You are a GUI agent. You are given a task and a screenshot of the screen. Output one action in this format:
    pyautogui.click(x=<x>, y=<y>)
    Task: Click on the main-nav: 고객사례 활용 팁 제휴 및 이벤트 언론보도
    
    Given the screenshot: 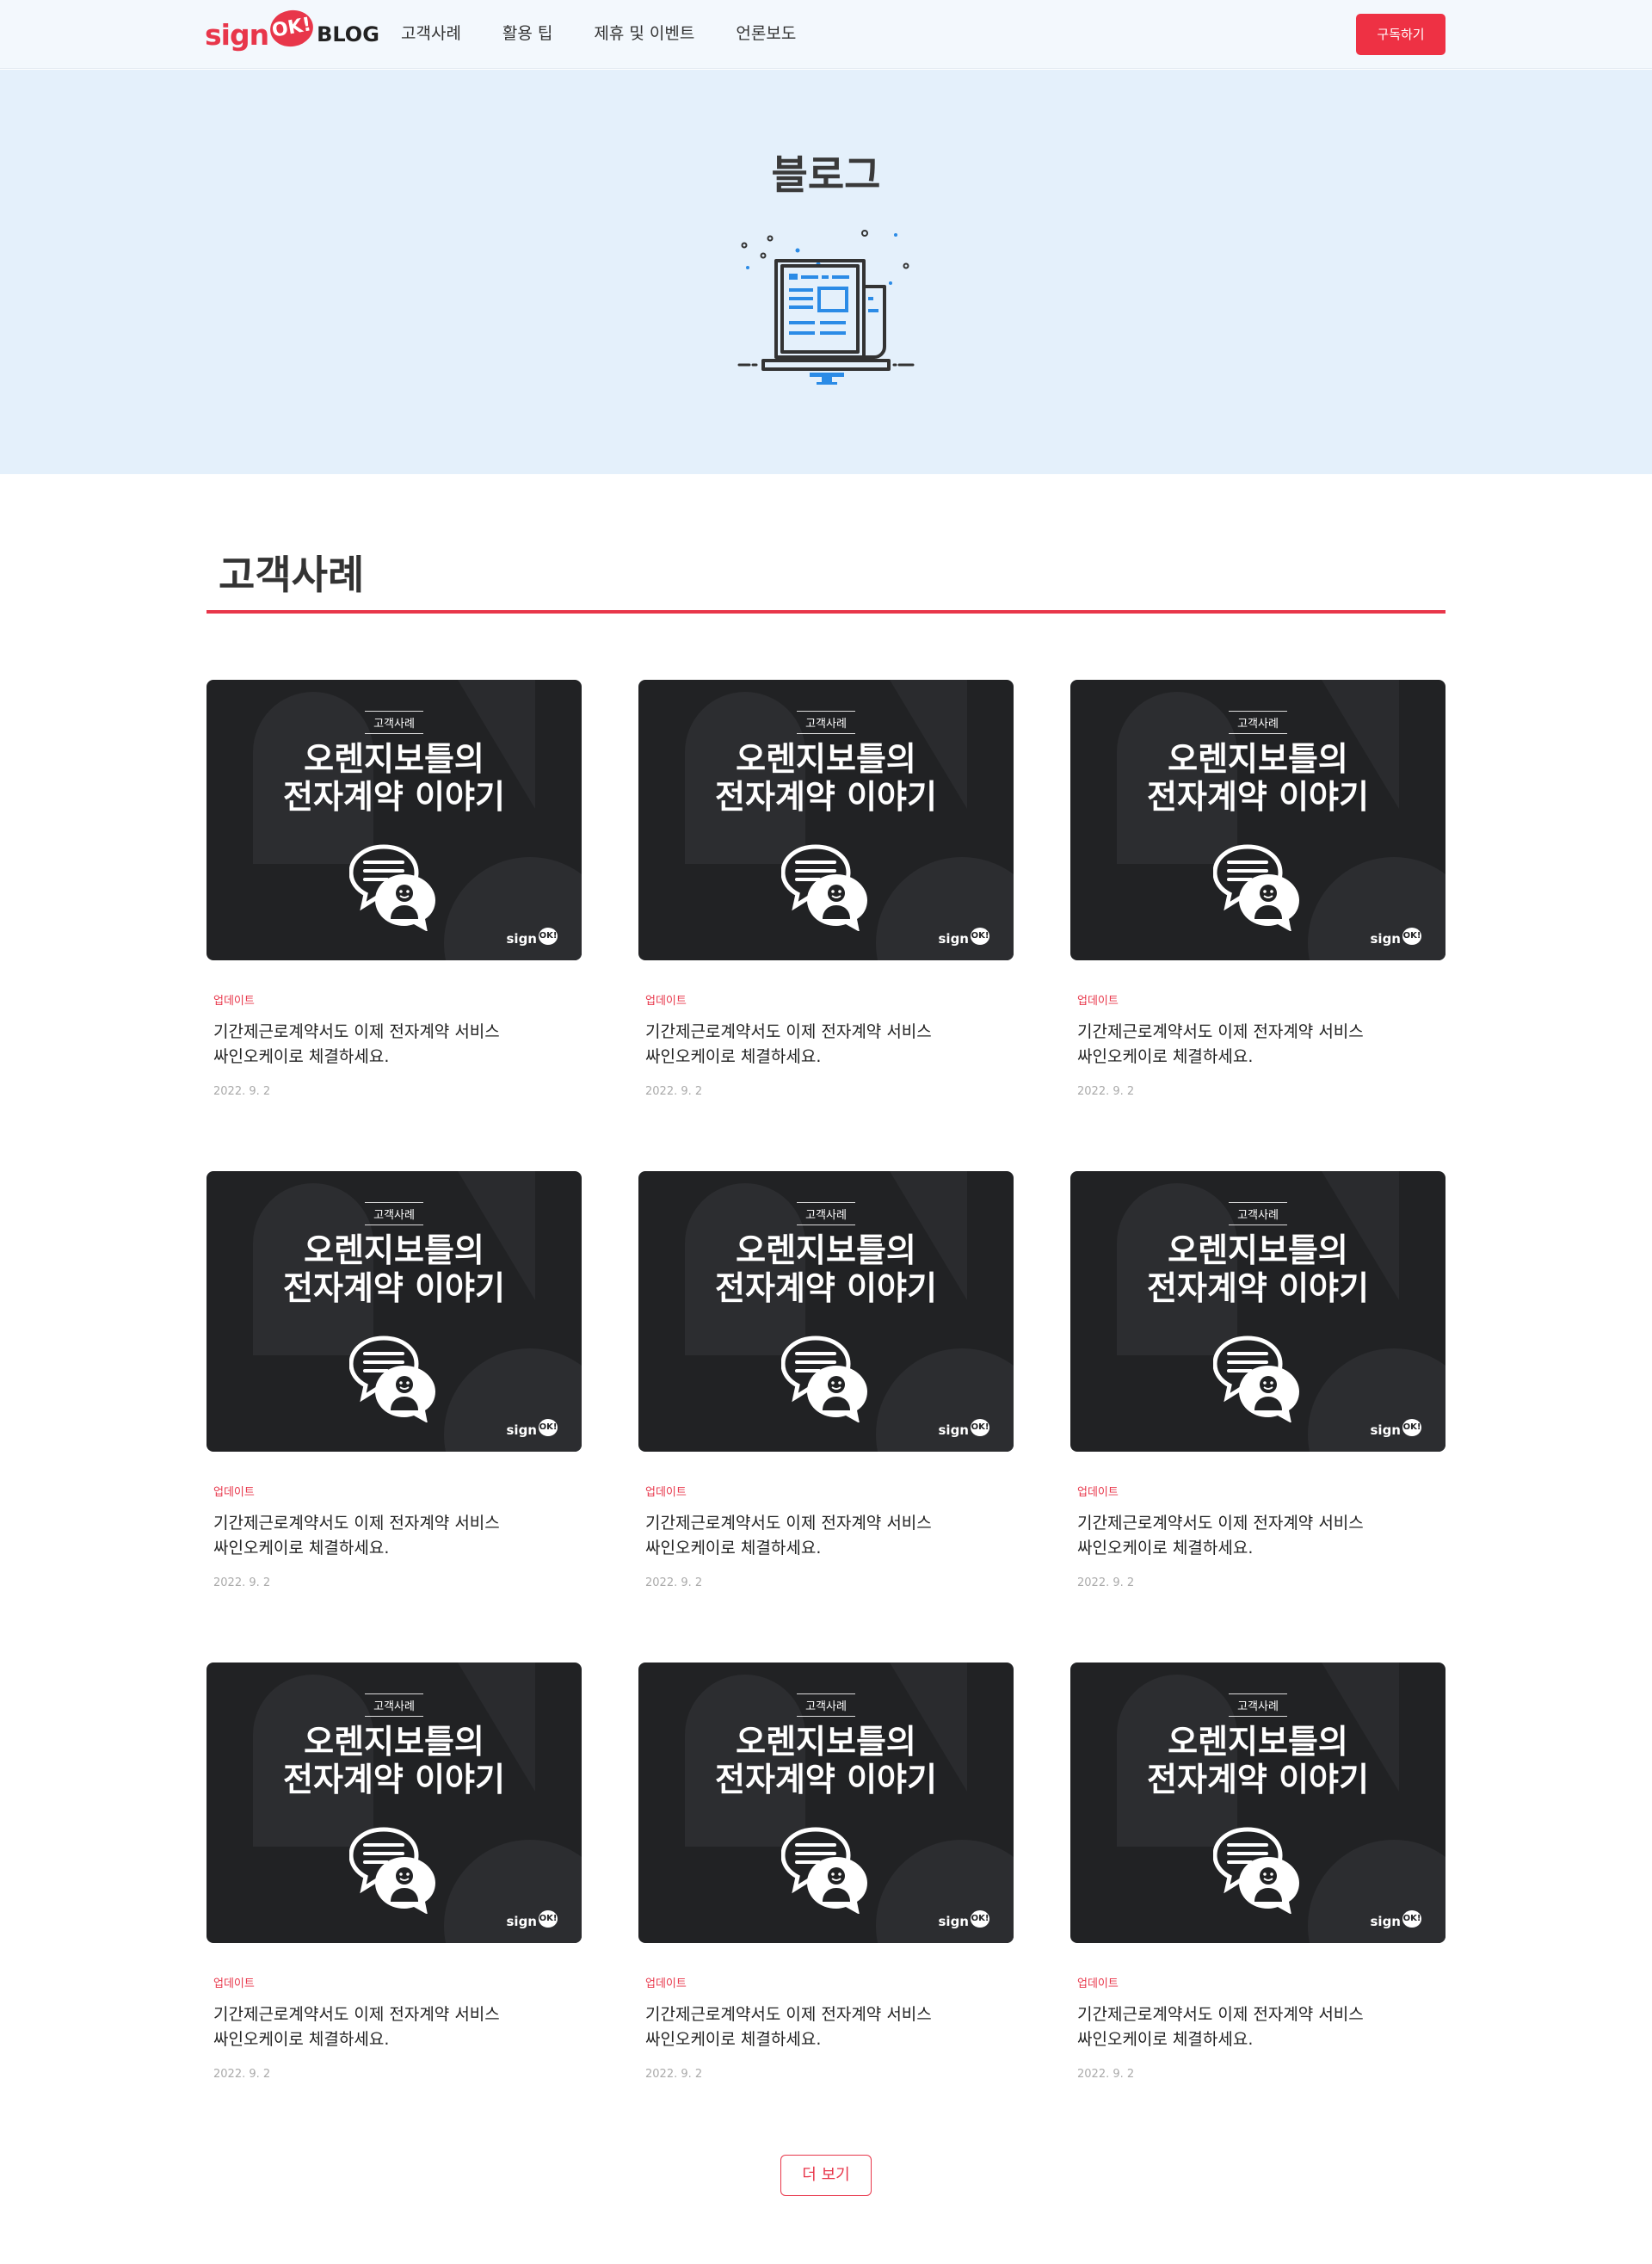 What is the action you would take?
    pyautogui.click(x=619, y=32)
    